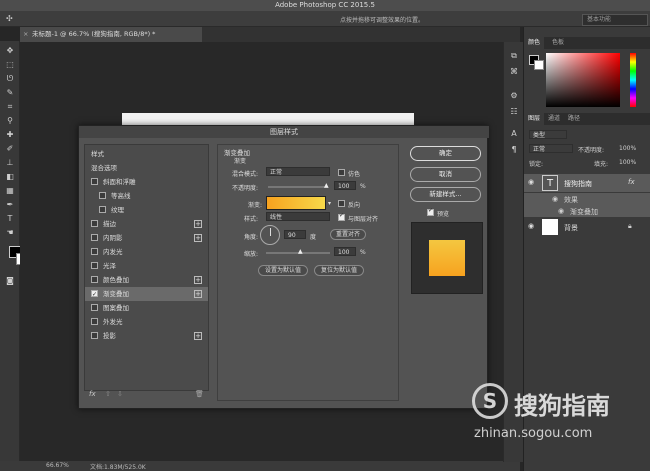 The height and width of the screenshot is (471, 650). What do you see at coordinates (146, 280) in the screenshot?
I see `style-item-color-overlay: 颜色叠加 +` at bounding box center [146, 280].